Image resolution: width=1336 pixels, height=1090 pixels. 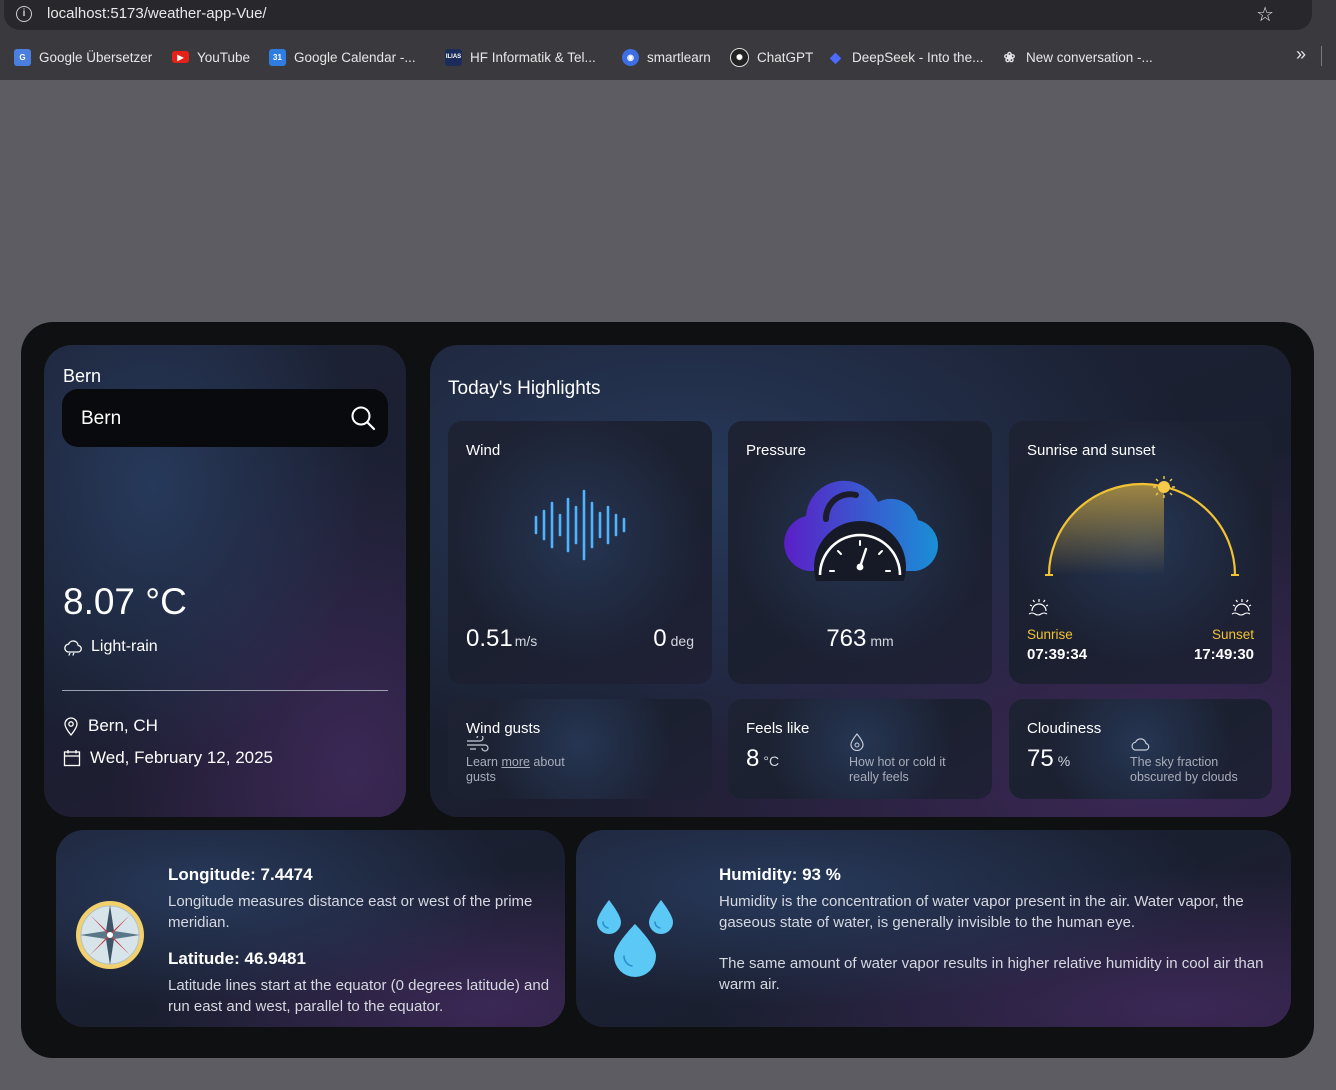 I want to click on cloud-unit: %, so click(x=1064, y=761).